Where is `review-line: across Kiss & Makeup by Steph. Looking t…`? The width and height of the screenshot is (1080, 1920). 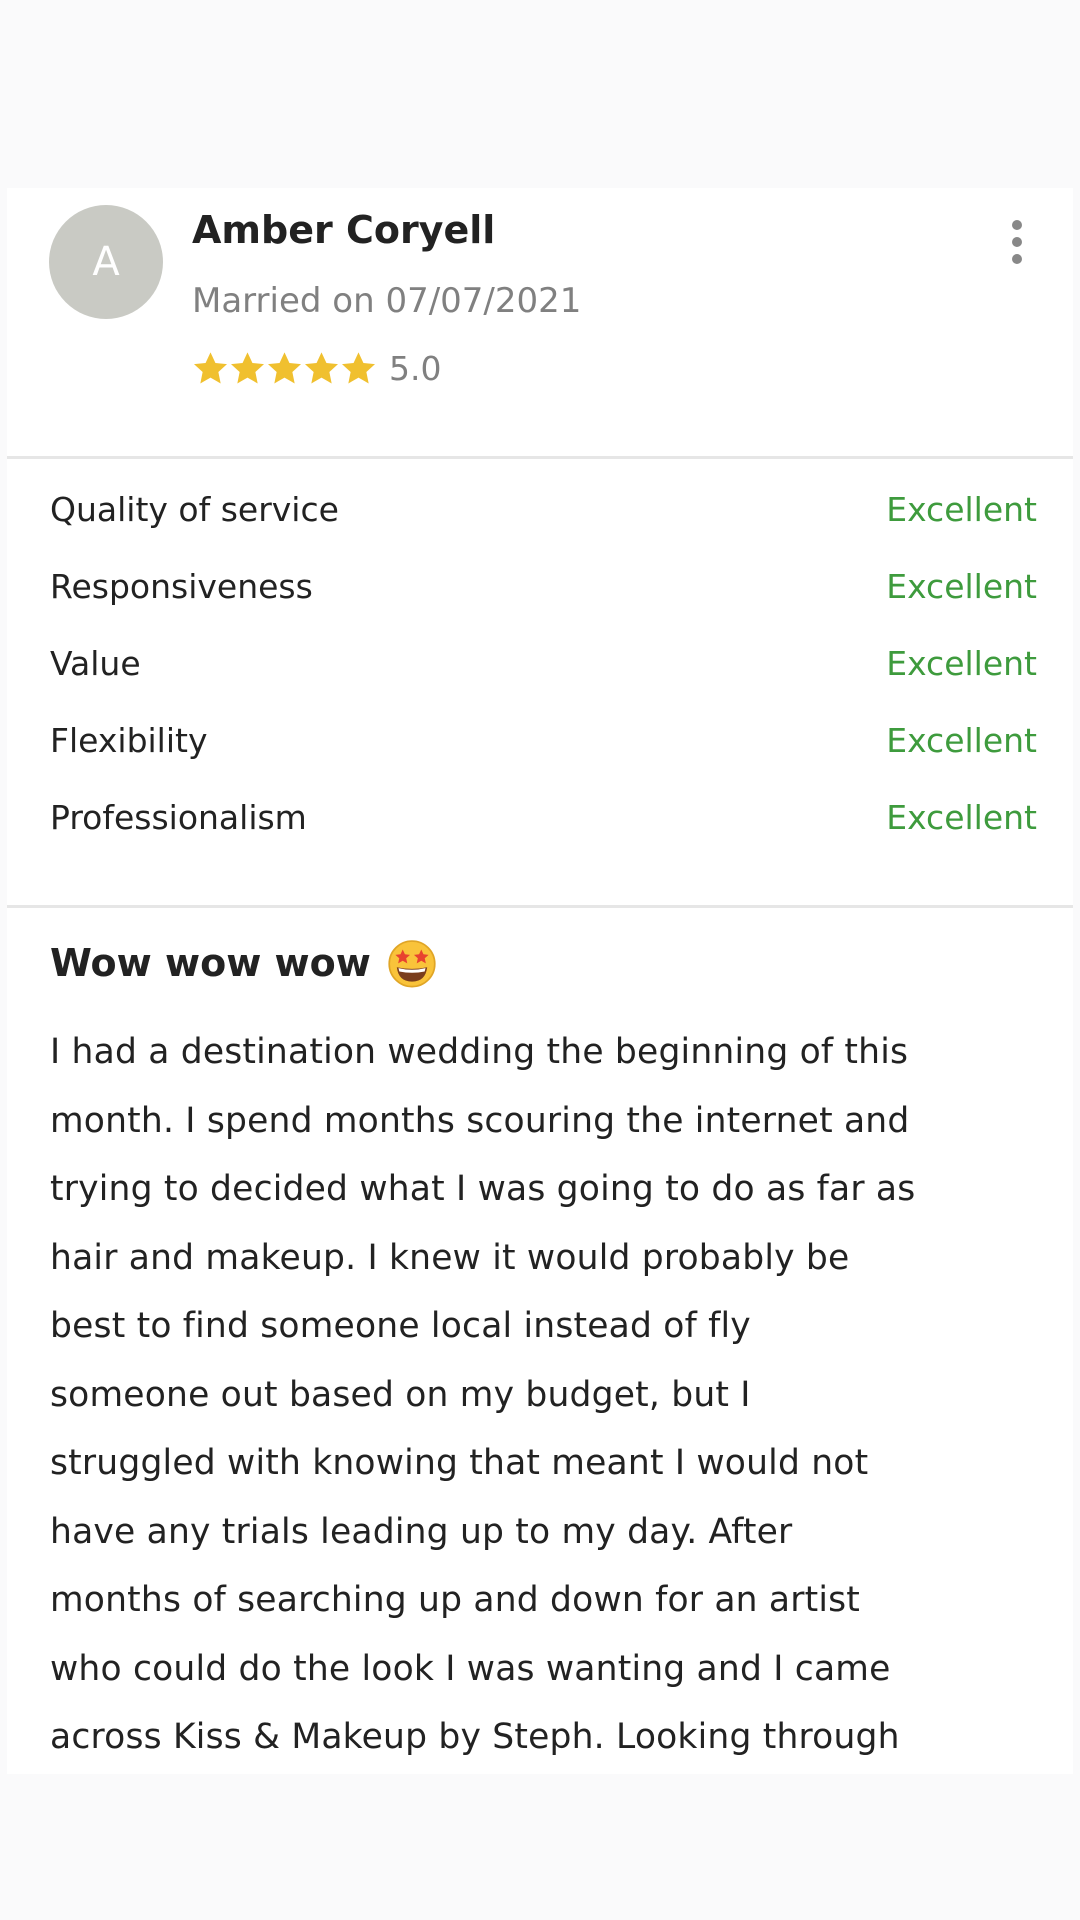
review-line: across Kiss & Makeup by Steph. Looking t… is located at coordinates (475, 1737).